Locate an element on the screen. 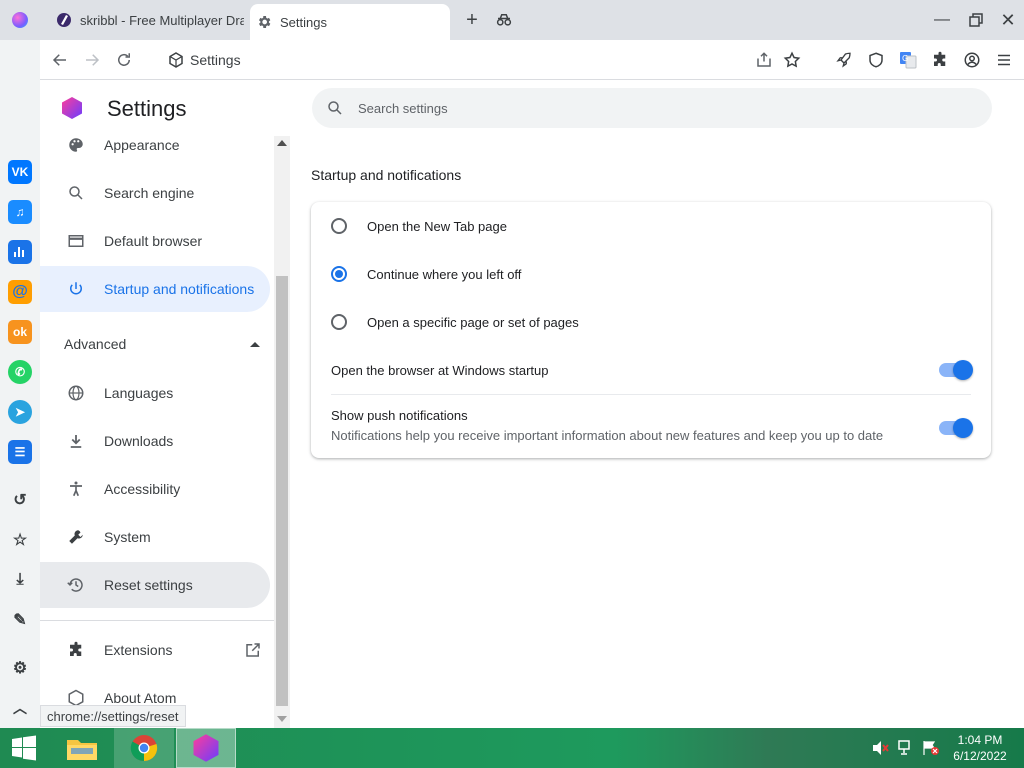 The image size is (1024, 768). sidebar-item-appearance: Appearance is located at coordinates (155, 145).